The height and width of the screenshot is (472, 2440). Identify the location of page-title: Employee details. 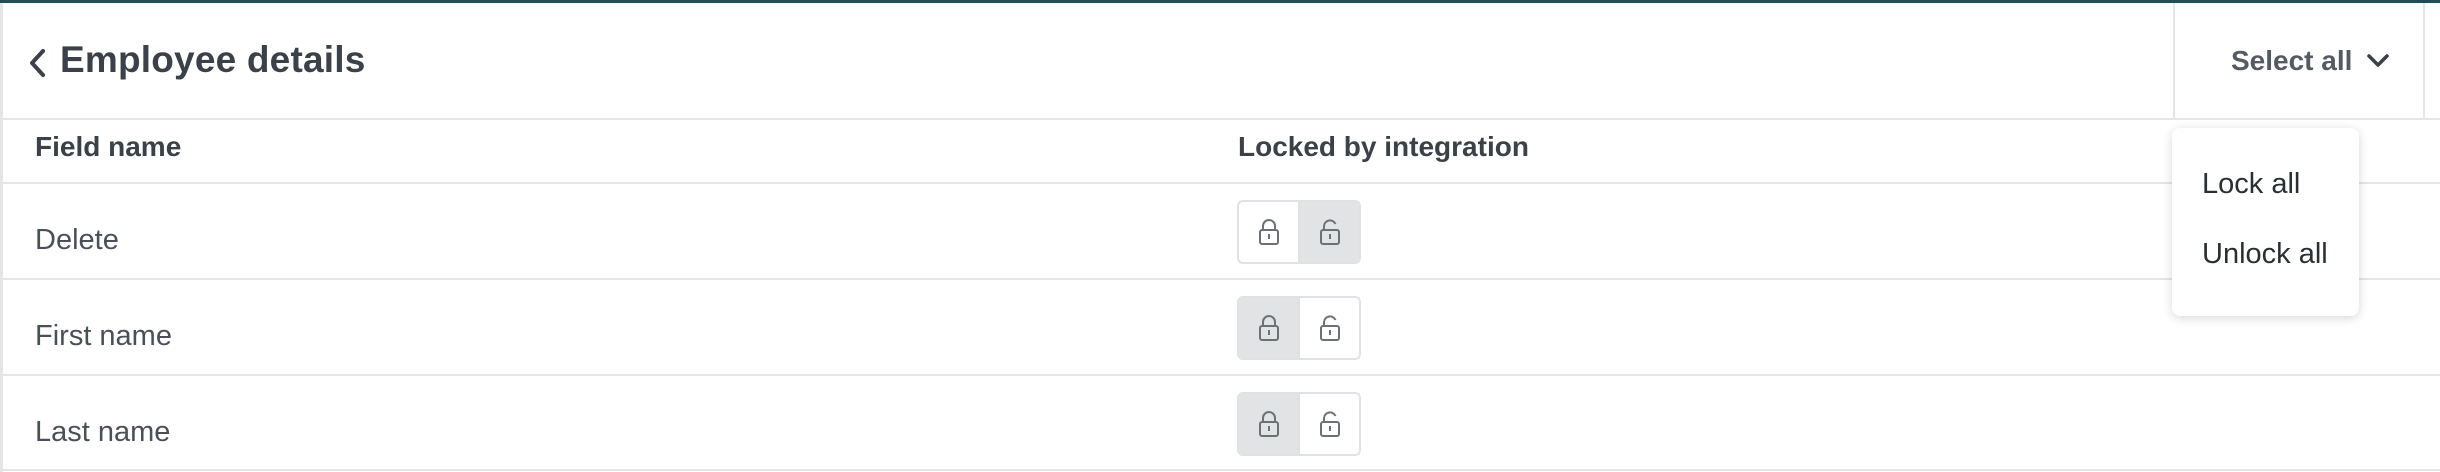
(213, 59).